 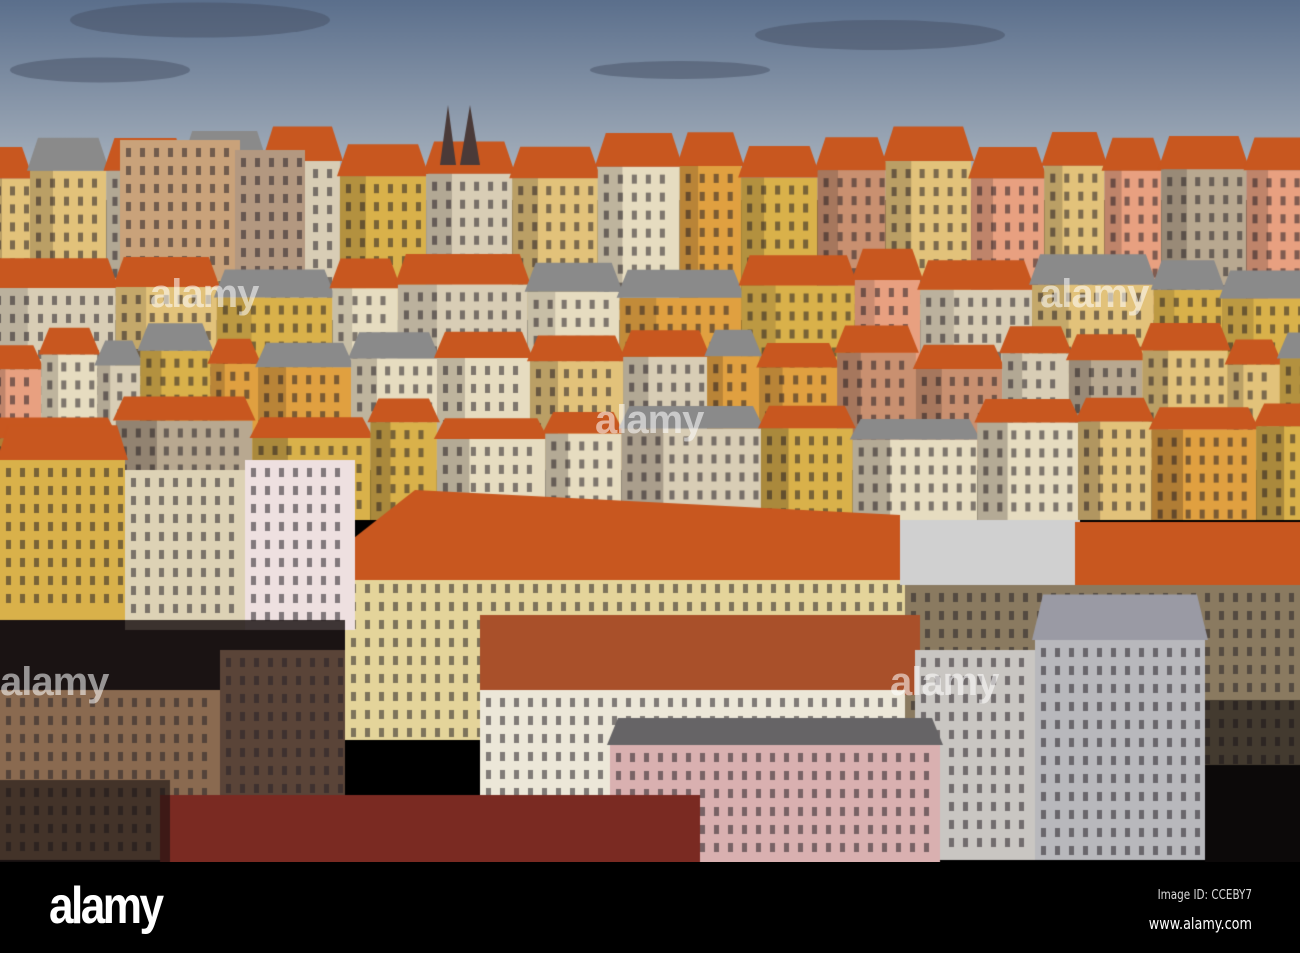 I want to click on website-link: www.alamy.com, so click(x=1200, y=923).